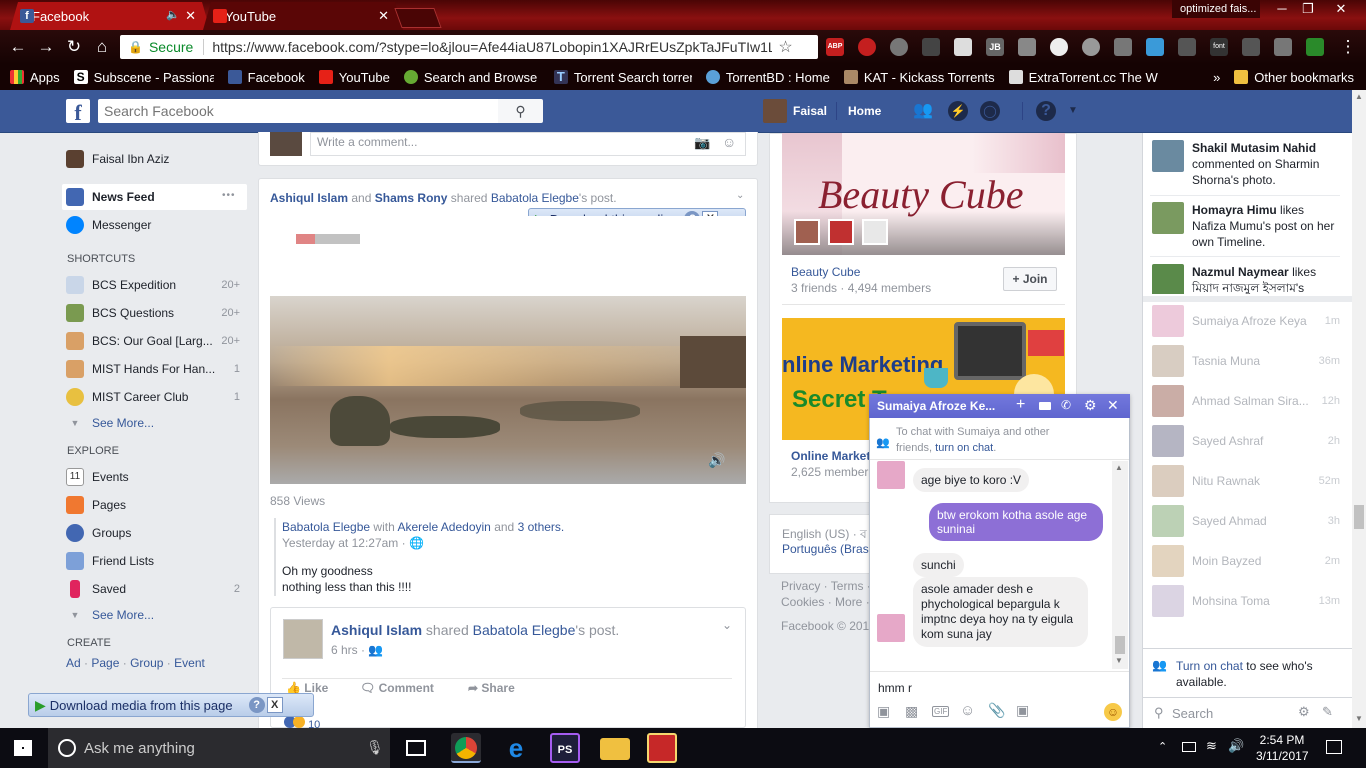 This screenshot has height=768, width=1366. What do you see at coordinates (1022, 710) in the screenshot?
I see `camera-icon: ▣` at bounding box center [1022, 710].